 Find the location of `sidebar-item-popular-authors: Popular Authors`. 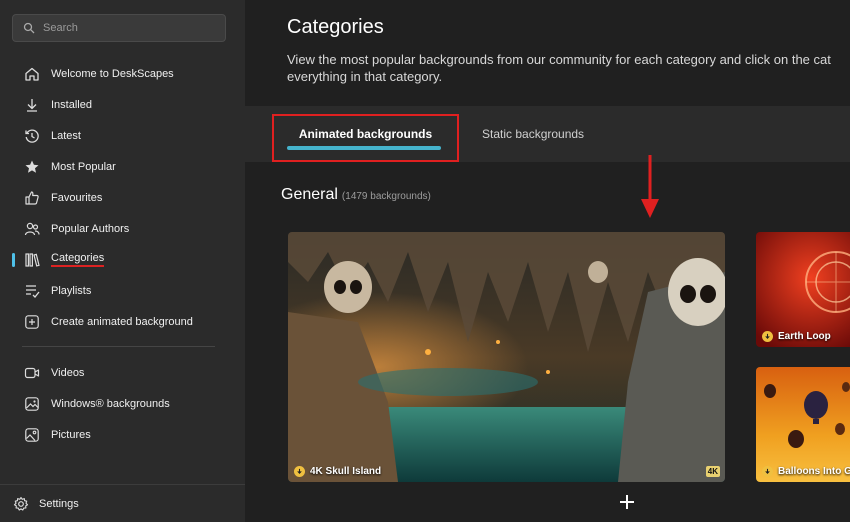

sidebar-item-popular-authors: Popular Authors is located at coordinates (122, 228).